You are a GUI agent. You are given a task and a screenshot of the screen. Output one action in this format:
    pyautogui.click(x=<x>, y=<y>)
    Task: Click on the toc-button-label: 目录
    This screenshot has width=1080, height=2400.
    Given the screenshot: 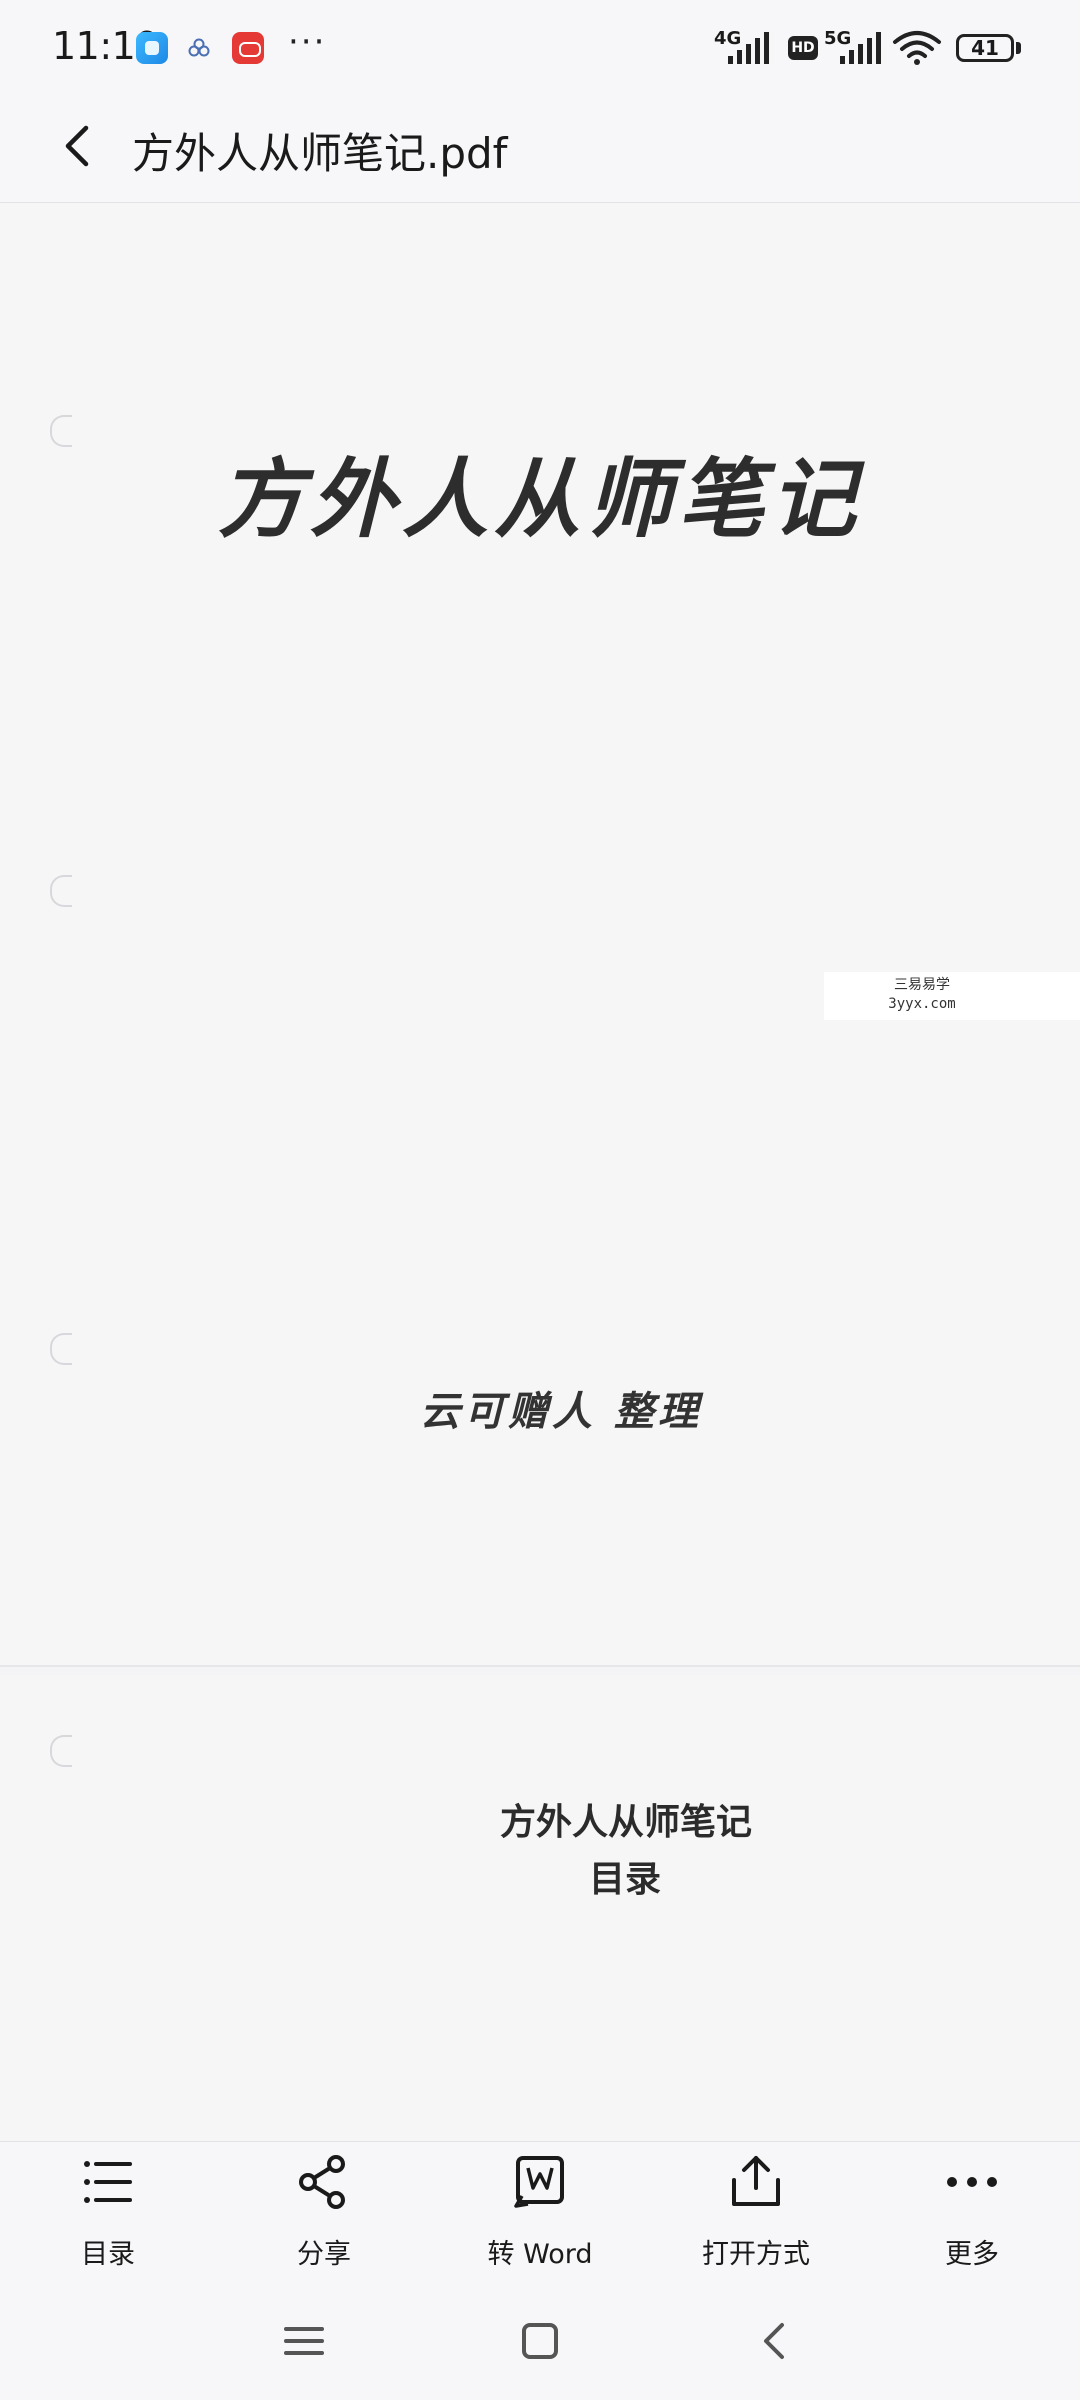 What is the action you would take?
    pyautogui.click(x=108, y=2254)
    